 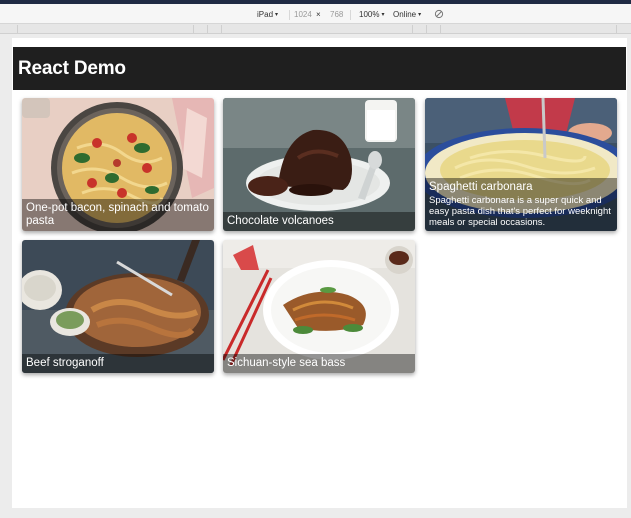 I want to click on network-label: Online, so click(x=405, y=14).